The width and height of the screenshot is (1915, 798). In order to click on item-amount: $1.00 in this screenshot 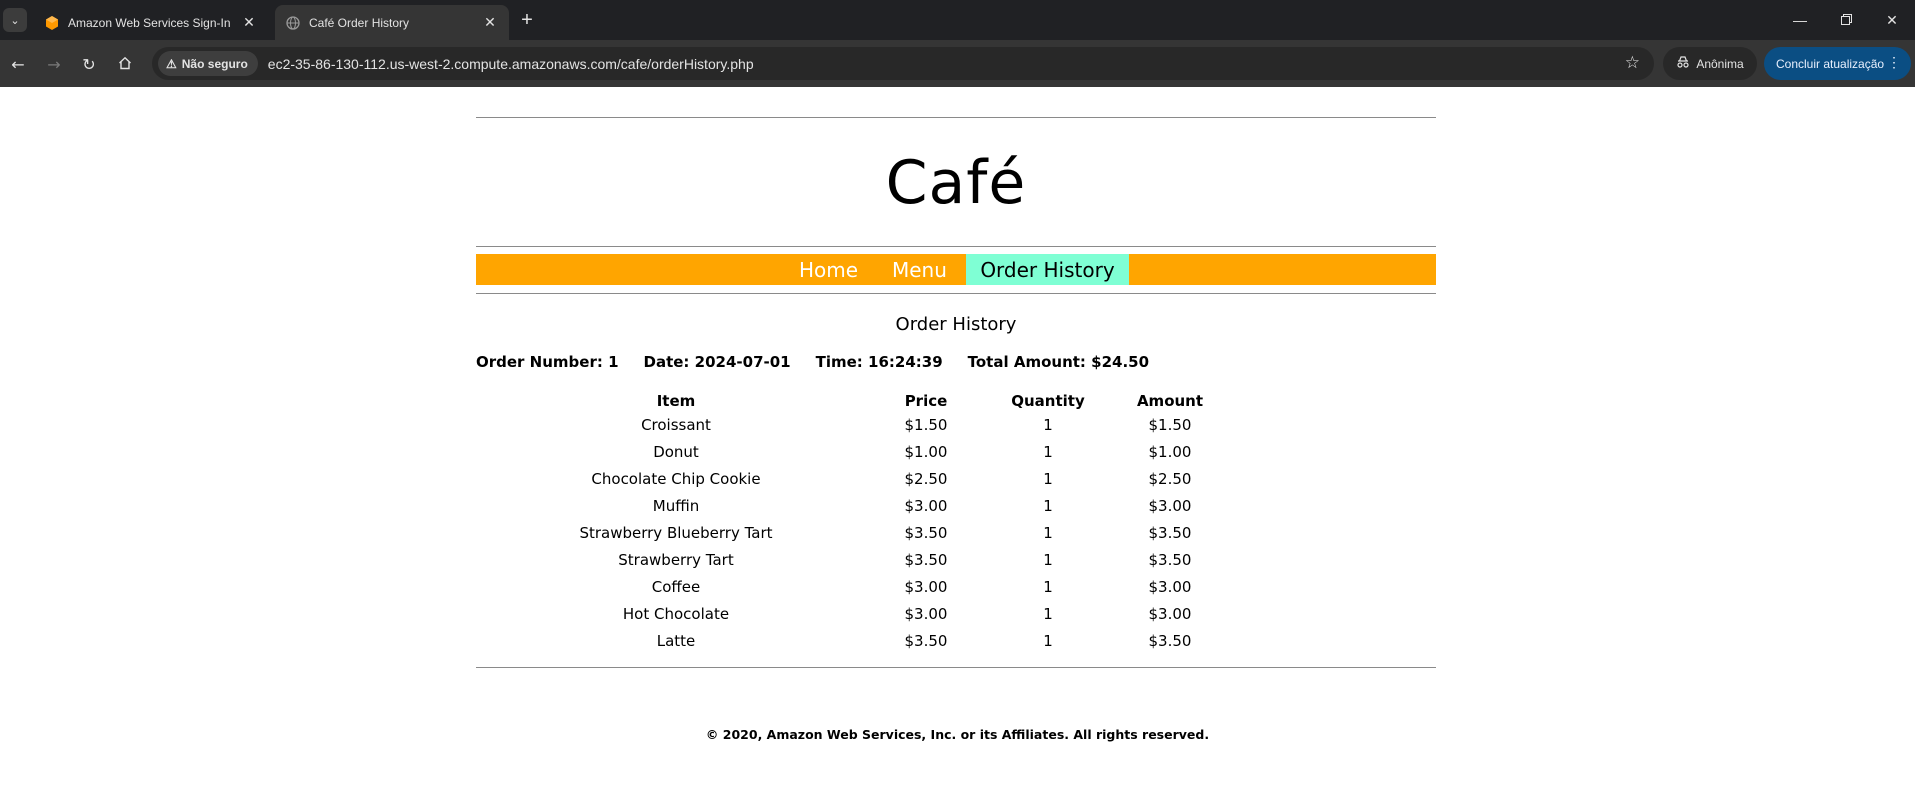, I will do `click(1170, 451)`.